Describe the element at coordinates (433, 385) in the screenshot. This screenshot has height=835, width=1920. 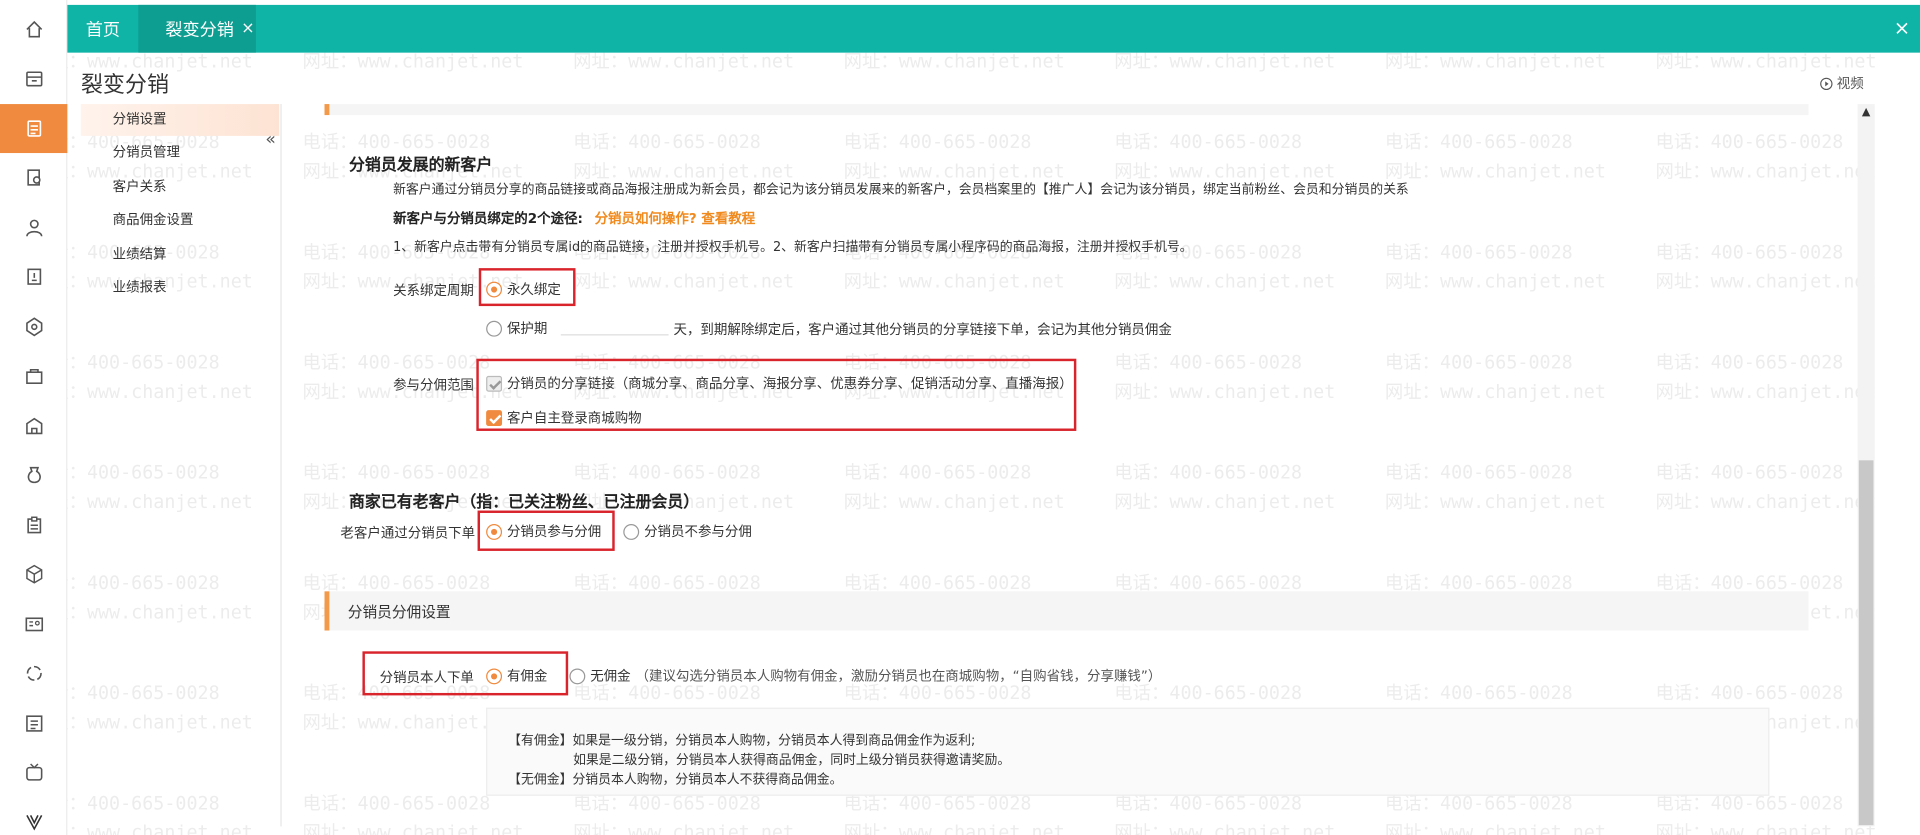
I see `commission-scope-label: 参与分佣范围` at that location.